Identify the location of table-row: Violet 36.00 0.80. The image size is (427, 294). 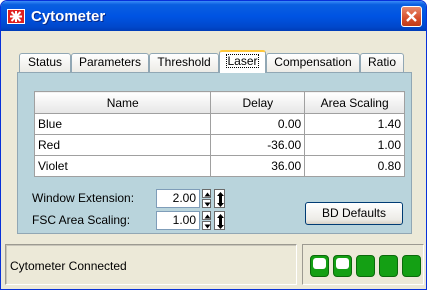
(219, 166).